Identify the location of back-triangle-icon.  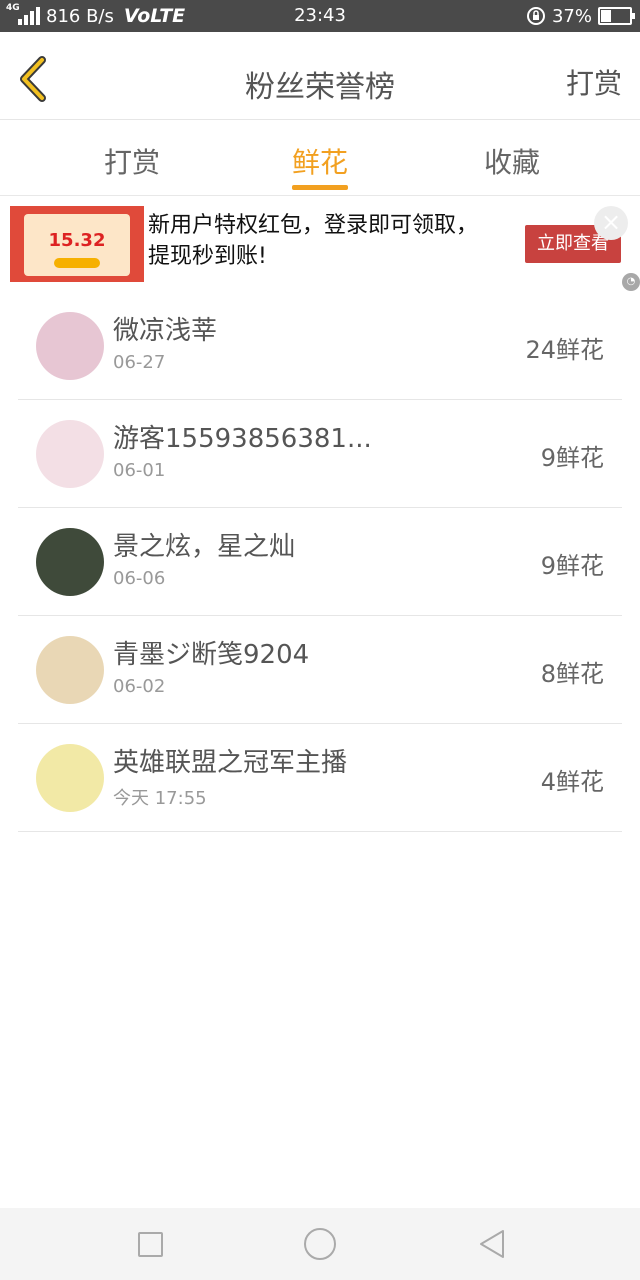
(492, 1244).